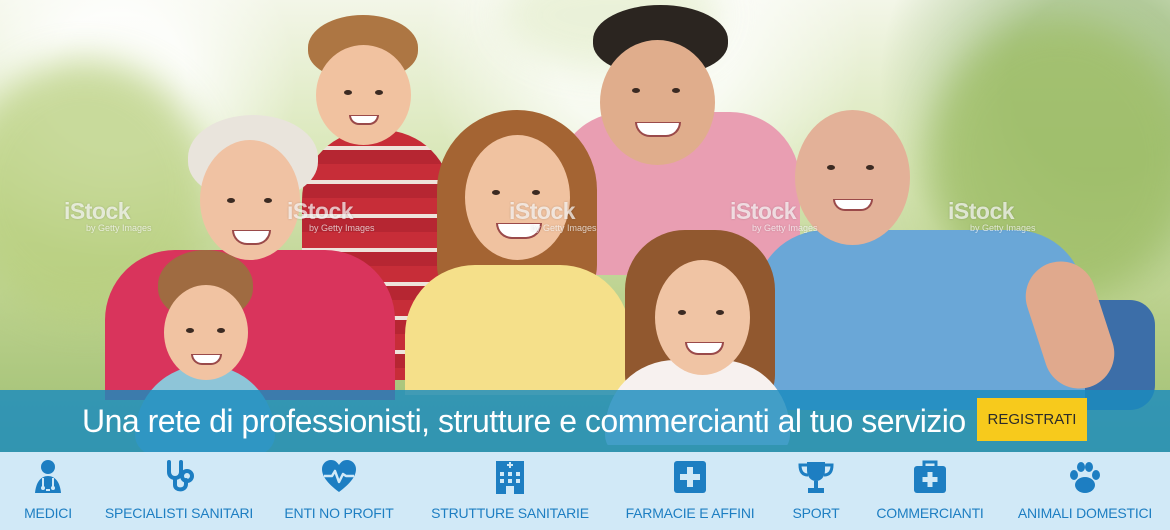  Describe the element at coordinates (510, 477) in the screenshot. I see `hospital-icon` at that location.